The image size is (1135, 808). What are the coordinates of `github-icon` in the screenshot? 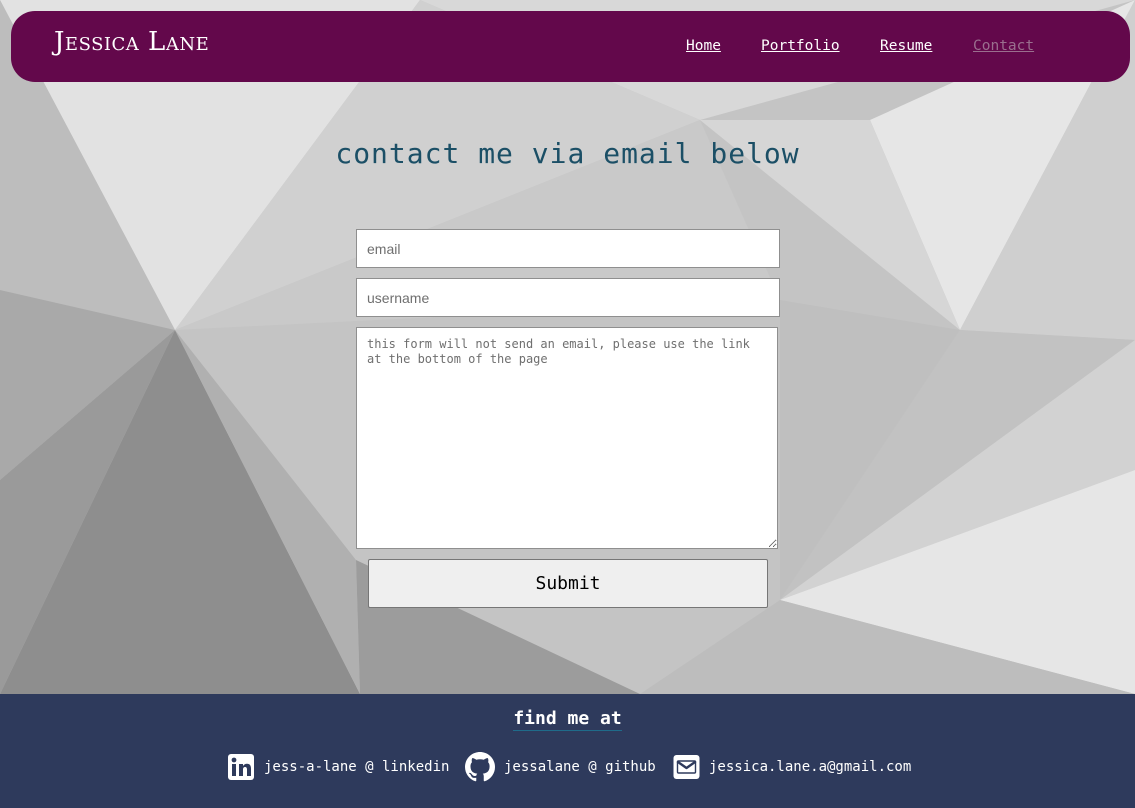 It's located at (480, 767).